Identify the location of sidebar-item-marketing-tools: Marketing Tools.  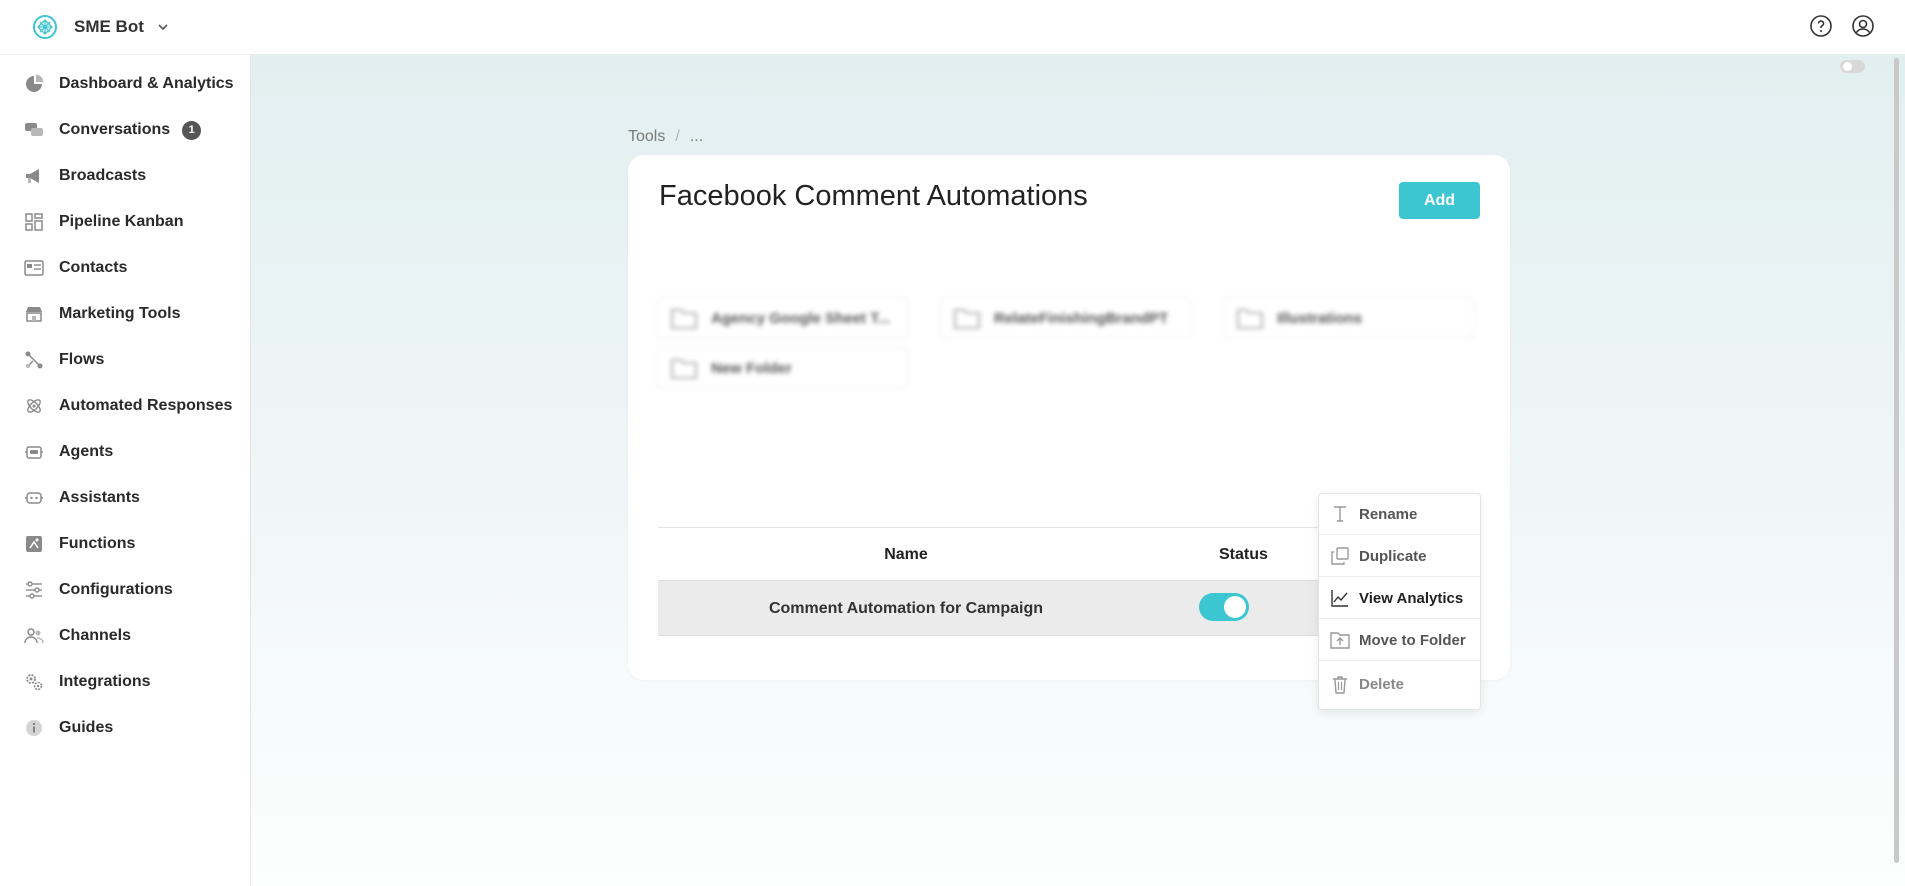
(125, 314).